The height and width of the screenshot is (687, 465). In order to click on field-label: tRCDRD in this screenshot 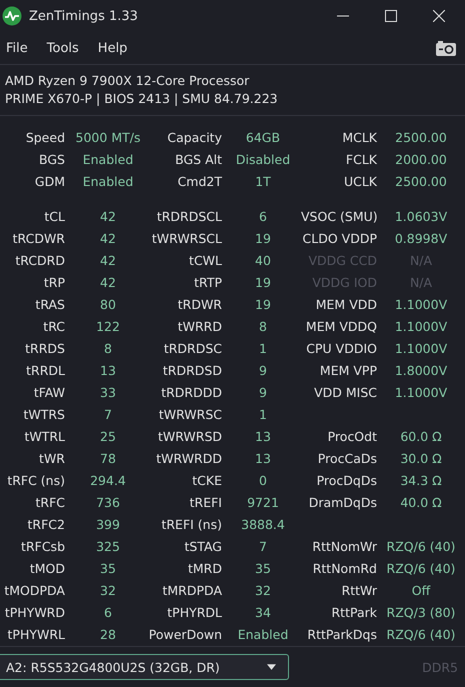, I will do `click(40, 261)`.